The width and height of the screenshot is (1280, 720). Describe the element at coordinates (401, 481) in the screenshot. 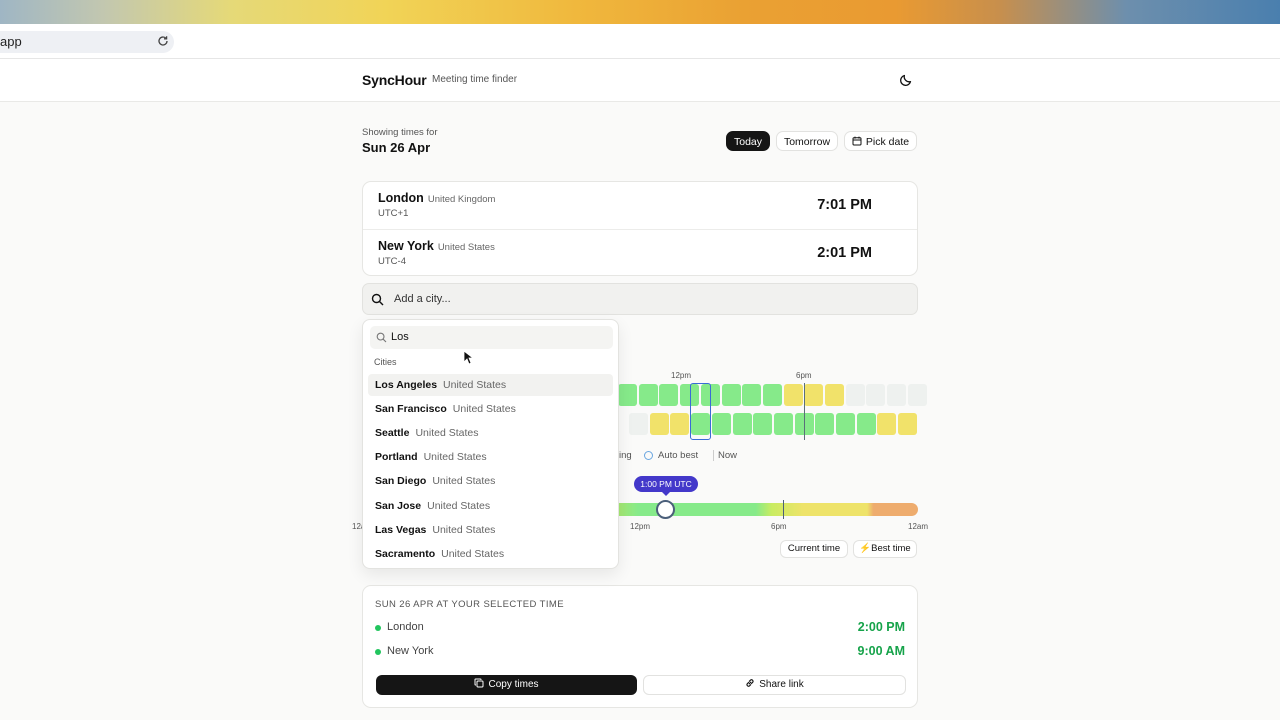

I see `result-city: San Diego` at that location.